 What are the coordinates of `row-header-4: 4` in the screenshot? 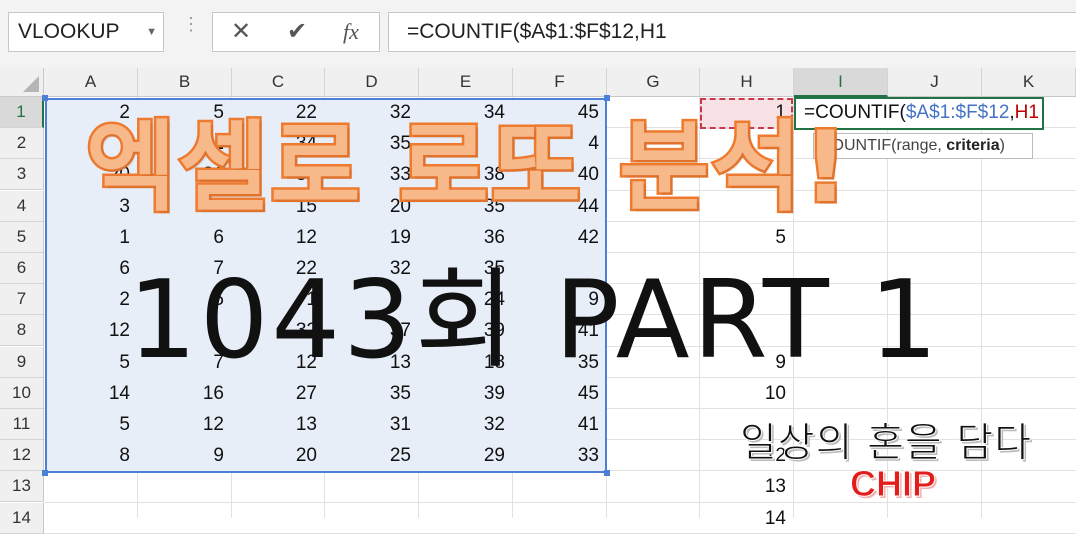 It's located at (22, 206).